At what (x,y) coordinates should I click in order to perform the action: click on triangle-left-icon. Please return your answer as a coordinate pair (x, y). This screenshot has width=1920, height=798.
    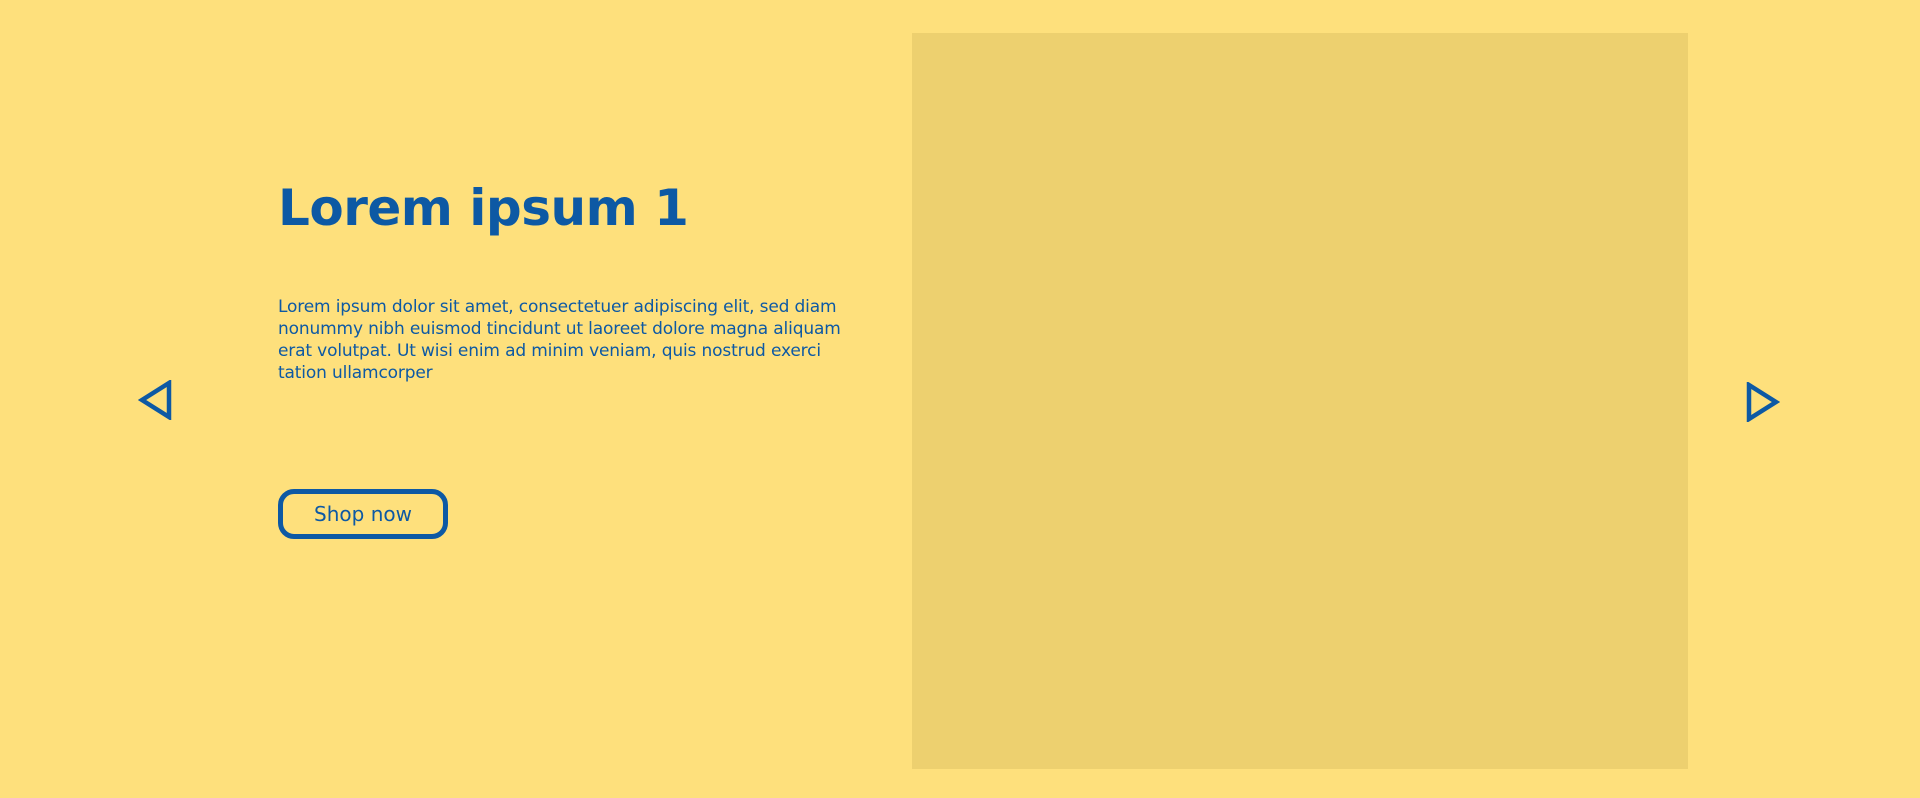
    Looking at the image, I should click on (155, 400).